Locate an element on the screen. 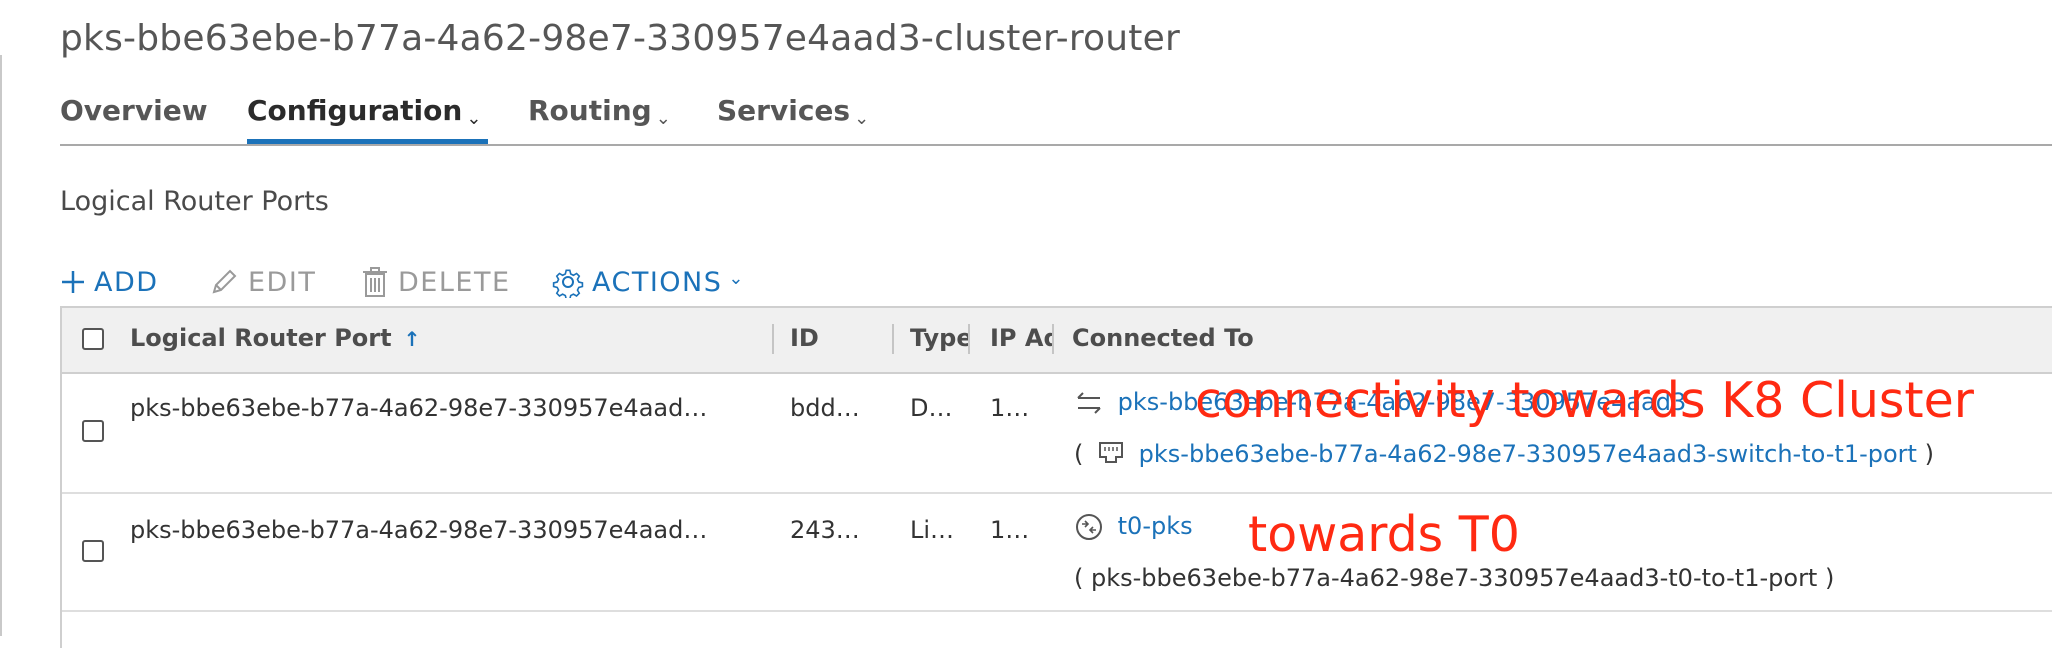 The image size is (2052, 648). column-header-port: Logical Router Port ↑ is located at coordinates (275, 338).